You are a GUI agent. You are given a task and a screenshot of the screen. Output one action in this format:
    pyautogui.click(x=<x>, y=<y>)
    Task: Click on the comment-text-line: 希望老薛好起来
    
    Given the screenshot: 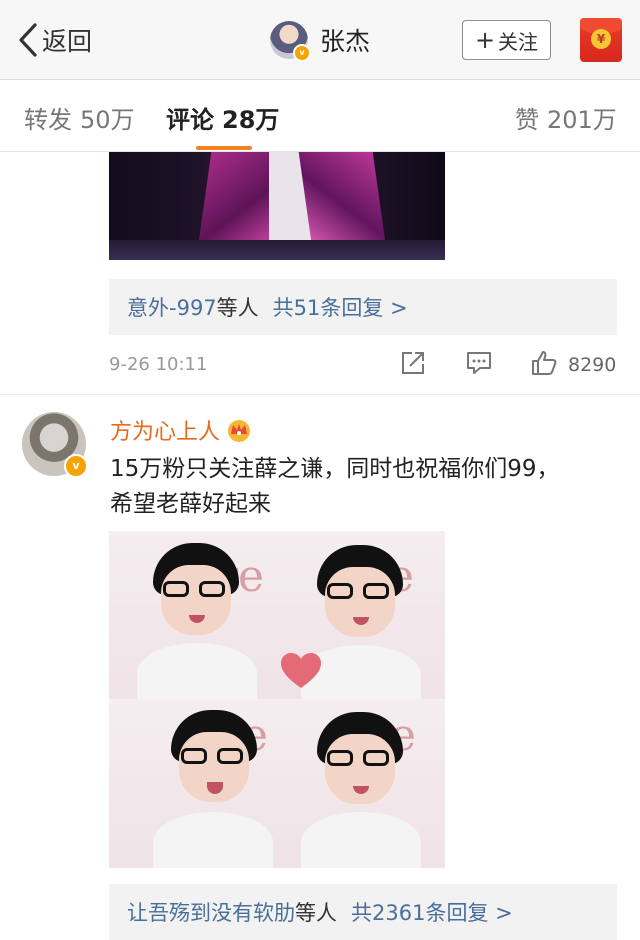 What is the action you would take?
    pyautogui.click(x=190, y=504)
    